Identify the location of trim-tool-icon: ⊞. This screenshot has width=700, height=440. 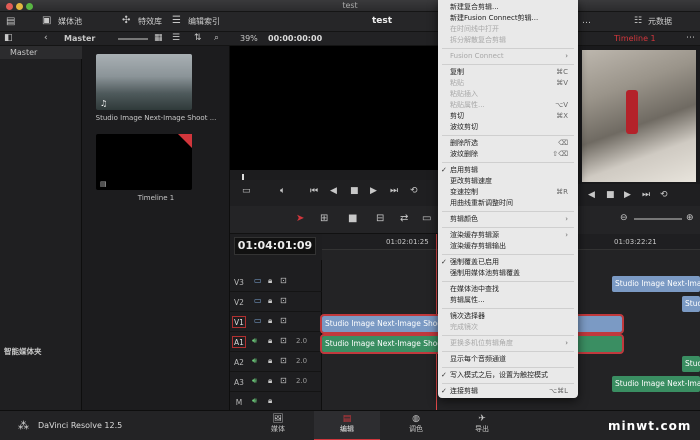
(324, 218).